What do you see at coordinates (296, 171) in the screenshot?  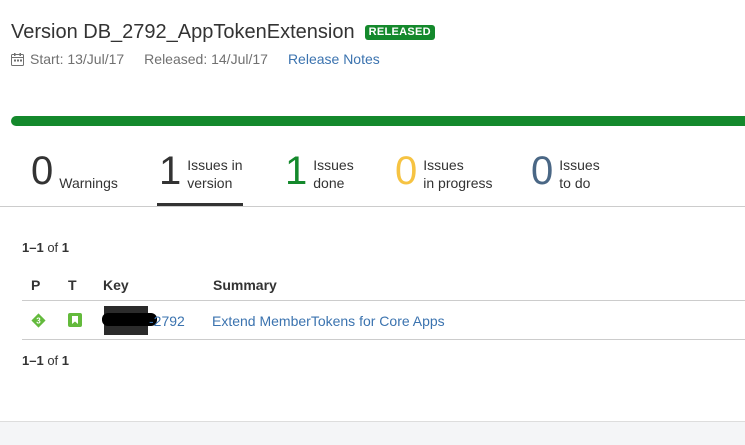 I see `issues-done-count: 1` at bounding box center [296, 171].